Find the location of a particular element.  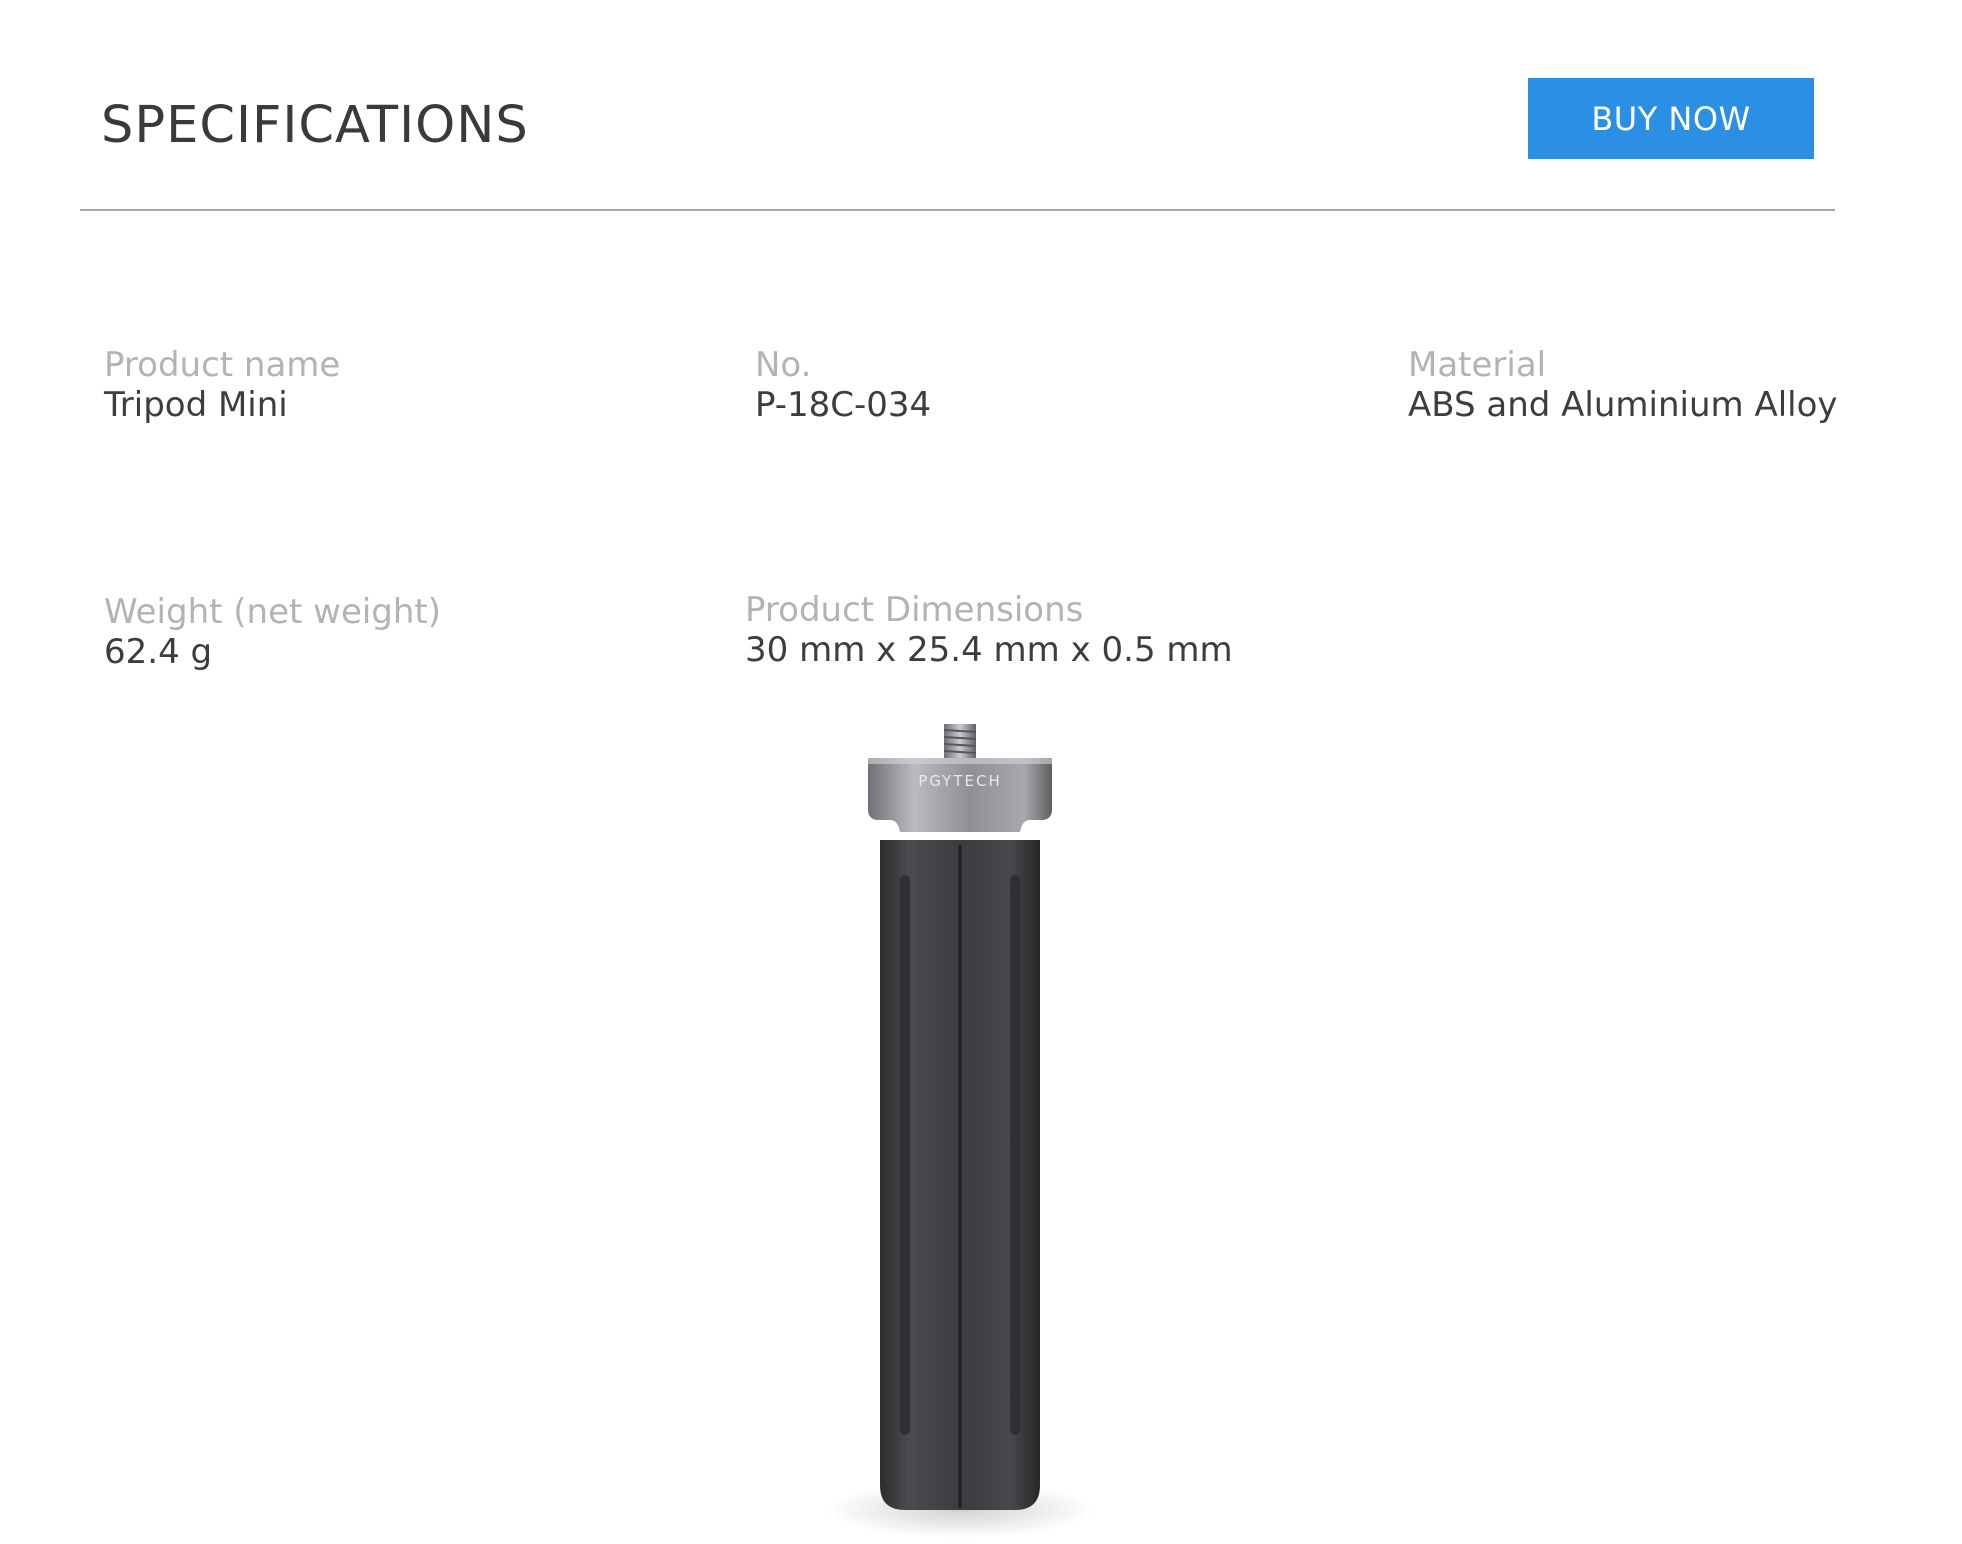

tripod-mini-product-photo: PGYTECH is located at coordinates (960, 1125).